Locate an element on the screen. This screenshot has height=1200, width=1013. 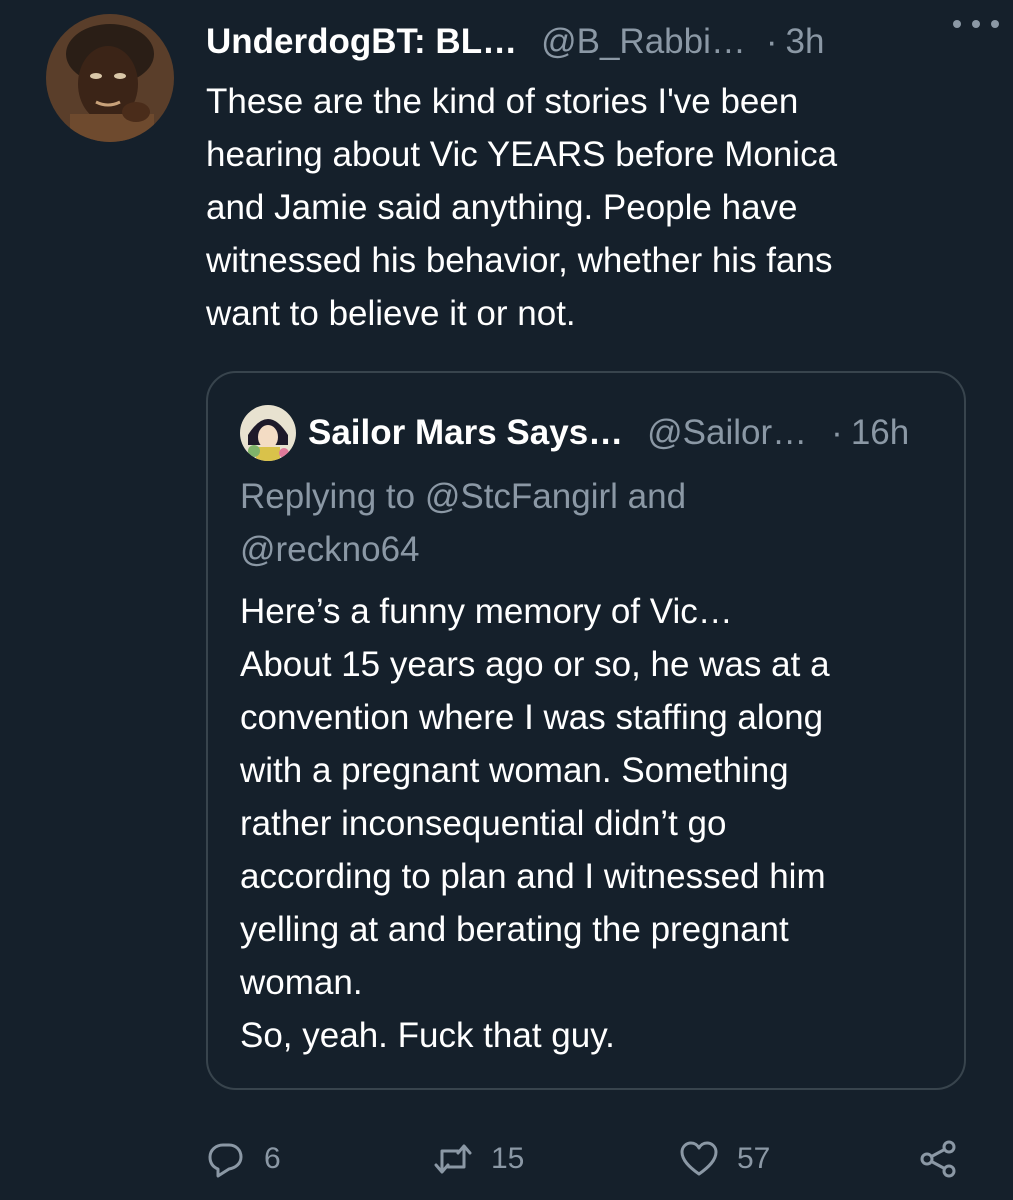
author-avatar is located at coordinates (110, 78).